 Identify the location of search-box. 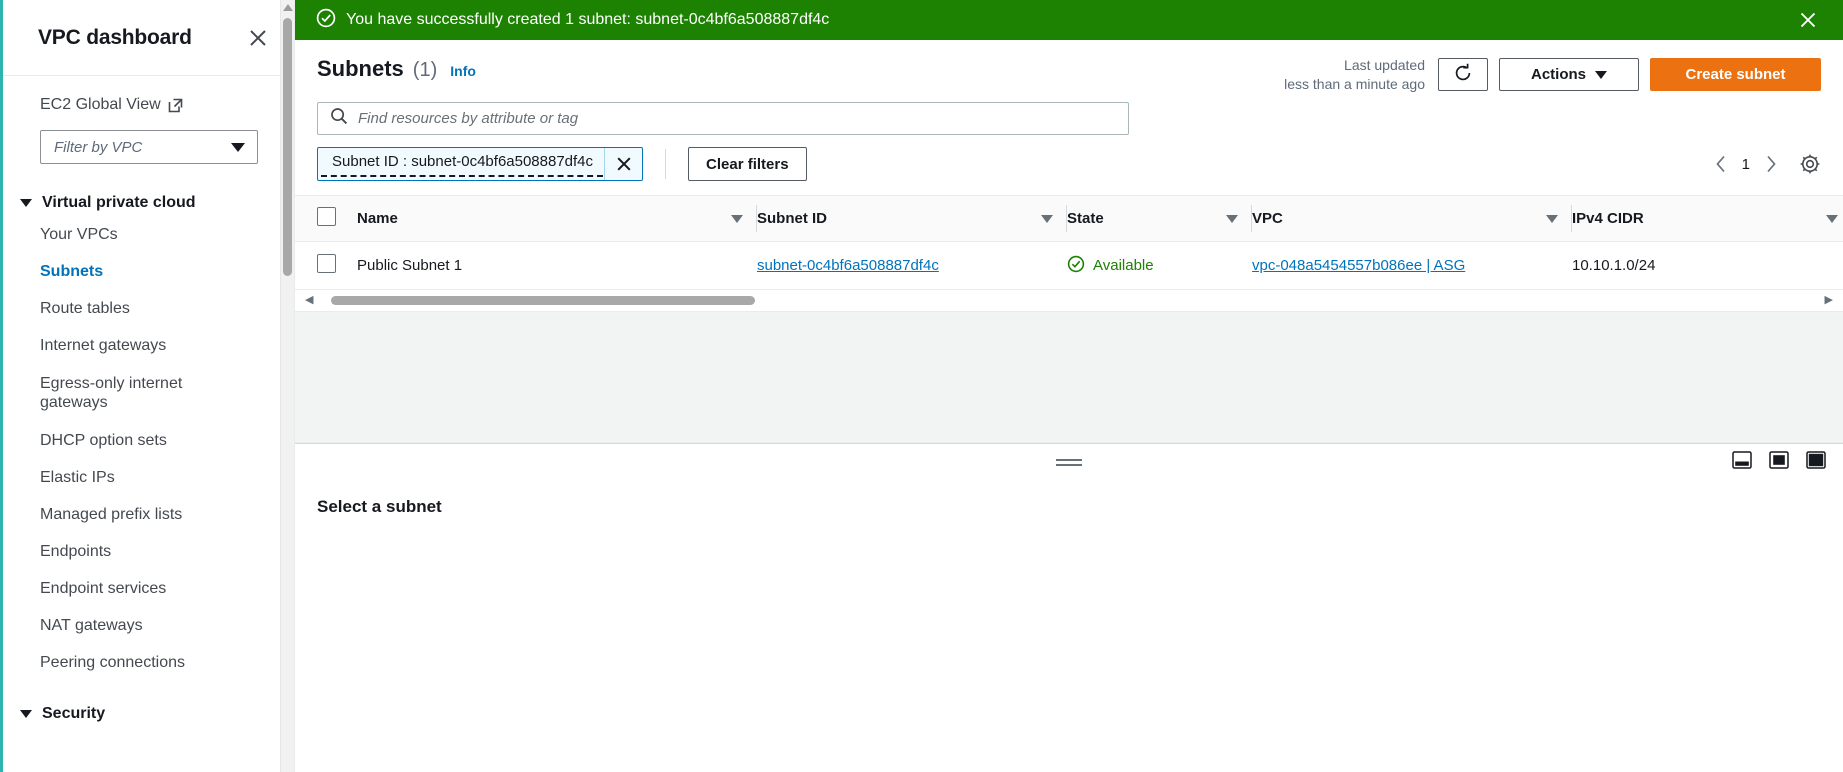
(723, 118).